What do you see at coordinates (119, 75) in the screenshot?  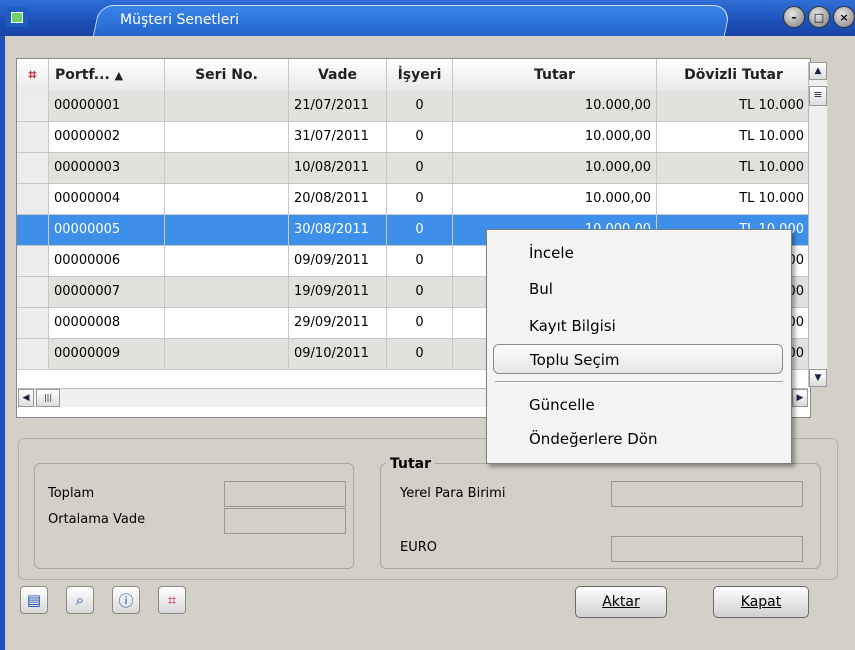 I see `sort-ascending-icon: ▲` at bounding box center [119, 75].